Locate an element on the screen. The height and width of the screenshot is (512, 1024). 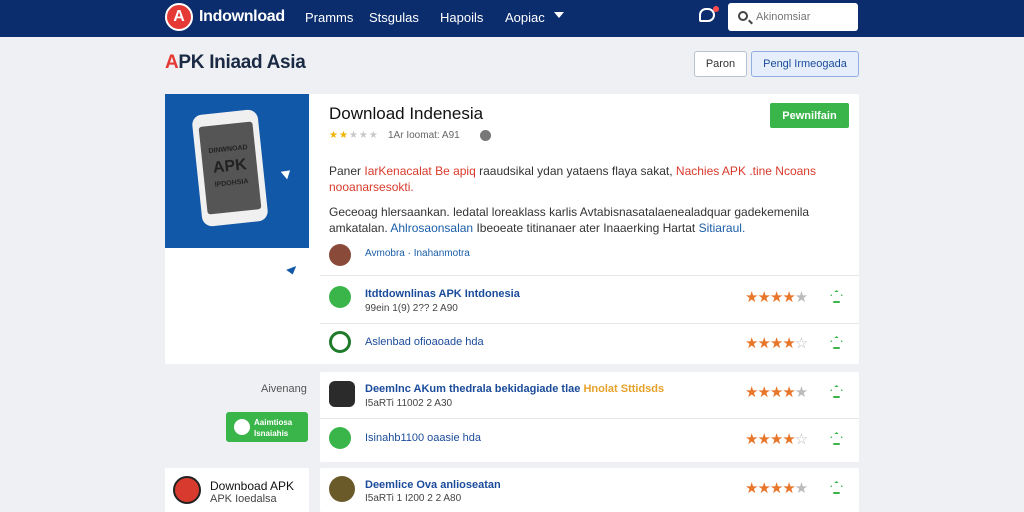
nav-item-4: Aopiac is located at coordinates (525, 17).